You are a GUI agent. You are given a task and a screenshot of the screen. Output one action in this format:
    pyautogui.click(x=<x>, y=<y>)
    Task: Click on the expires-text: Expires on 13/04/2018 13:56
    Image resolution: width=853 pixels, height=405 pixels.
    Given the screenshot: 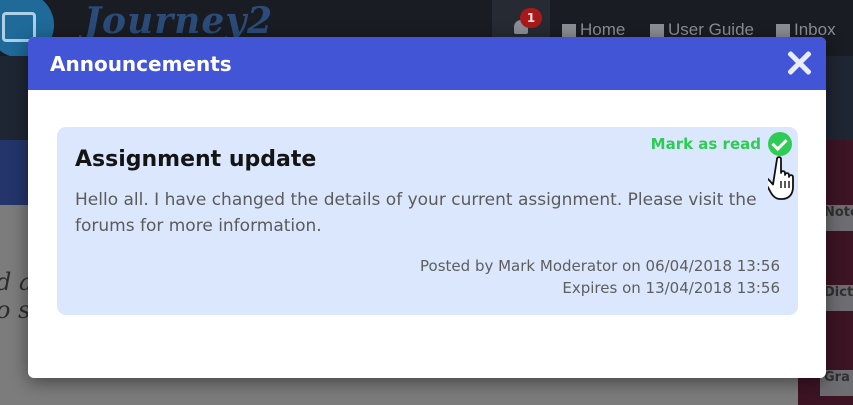 What is the action you would take?
    pyautogui.click(x=671, y=288)
    